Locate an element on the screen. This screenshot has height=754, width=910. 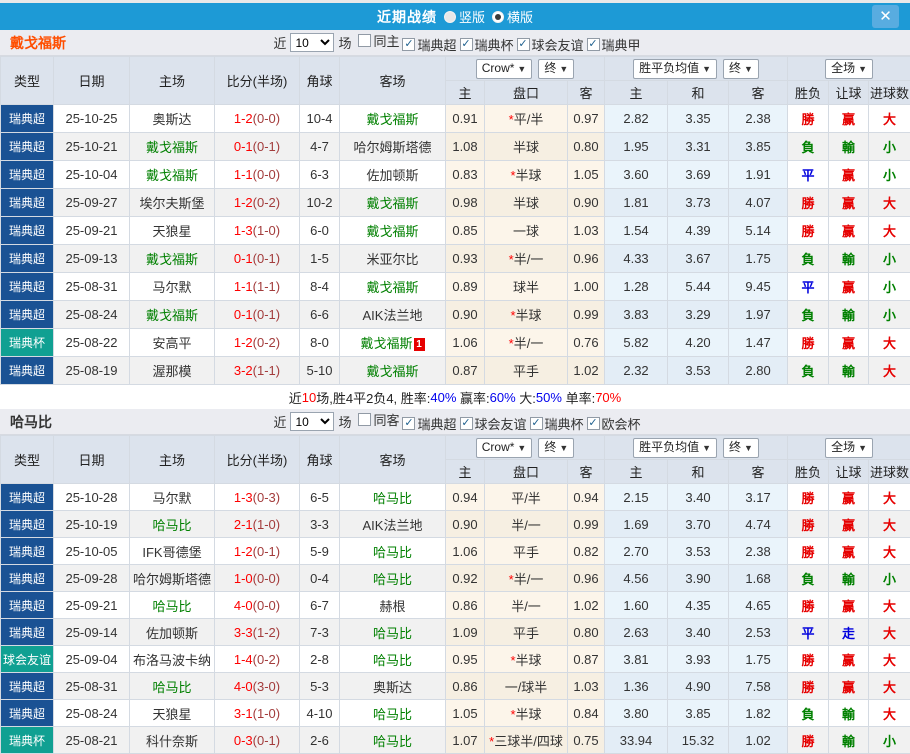
home-team-cell: 哈马比 is located at coordinates (172, 524).